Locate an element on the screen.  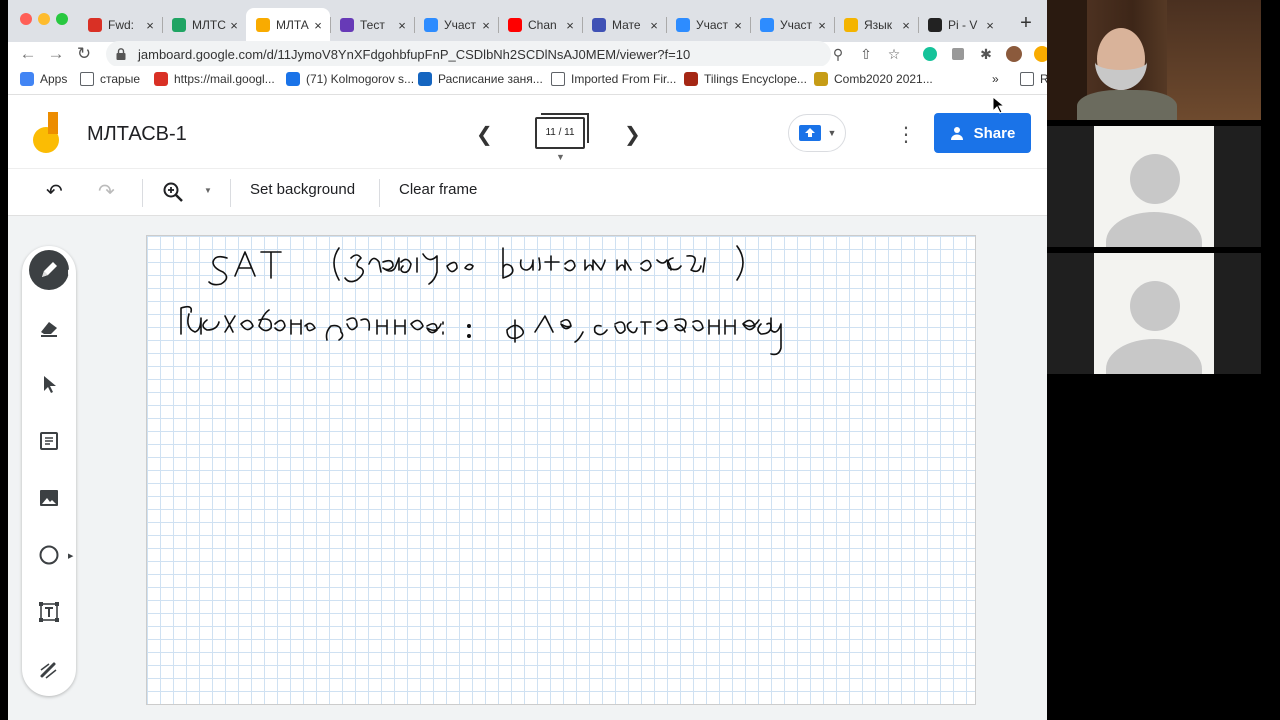
select-arrow-icon is located at coordinates (50, 384).